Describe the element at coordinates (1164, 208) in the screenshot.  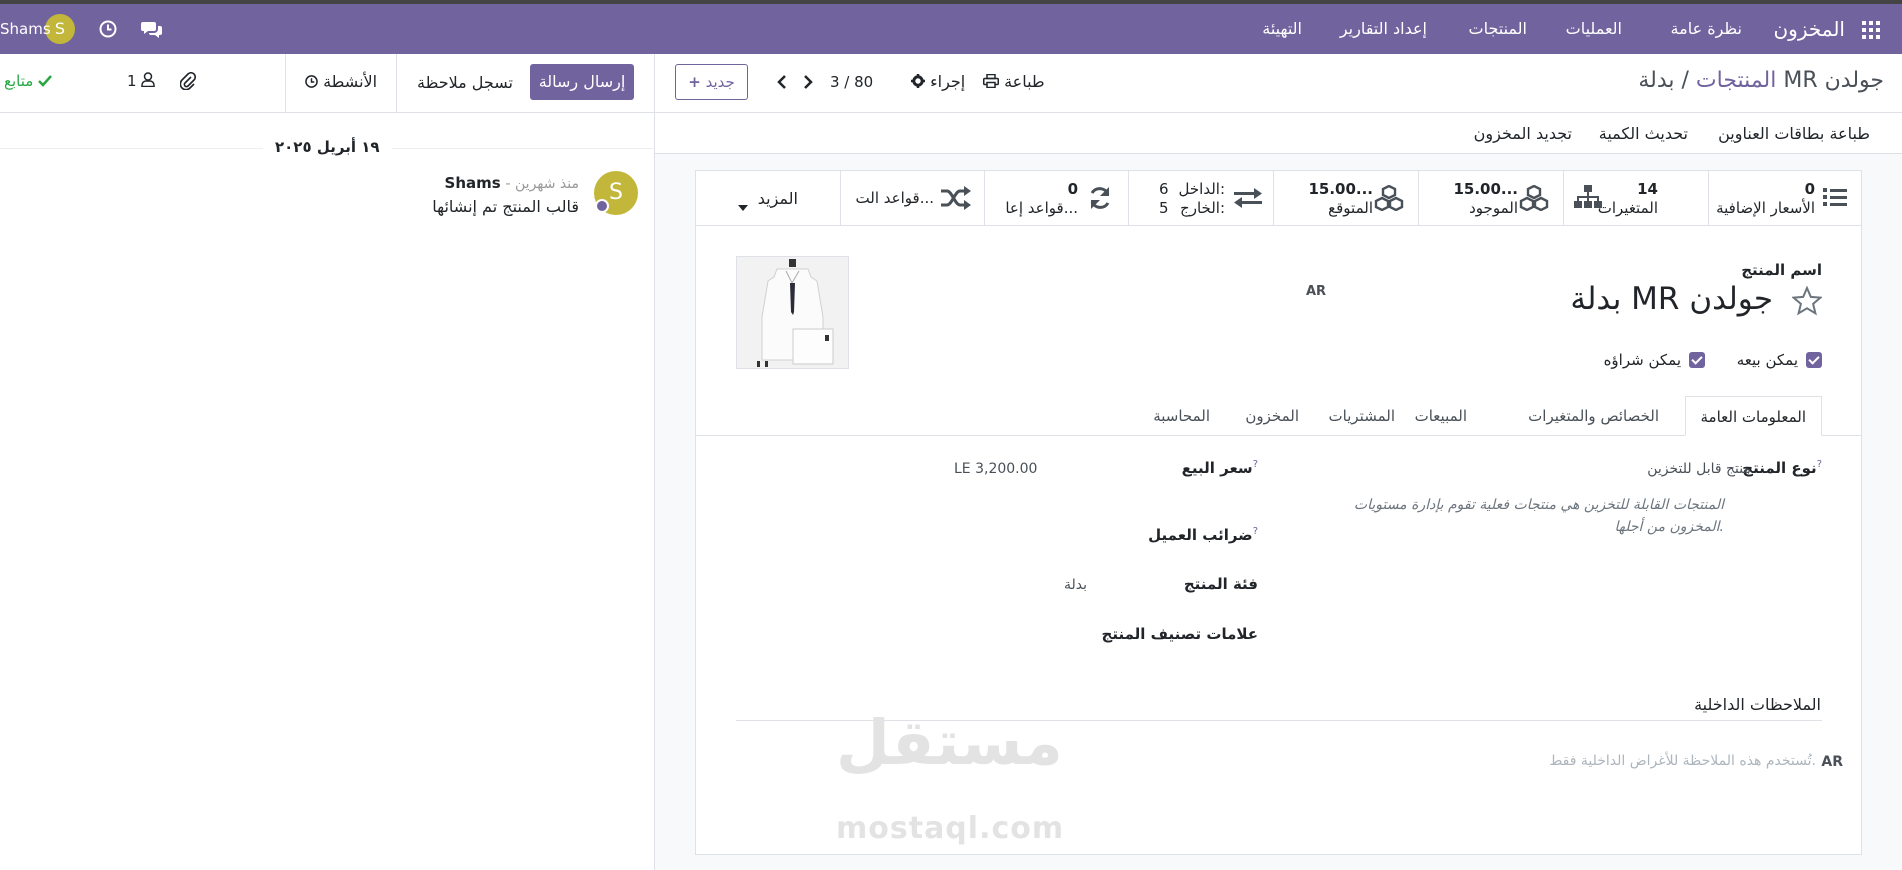
I see `out-value: 5` at that location.